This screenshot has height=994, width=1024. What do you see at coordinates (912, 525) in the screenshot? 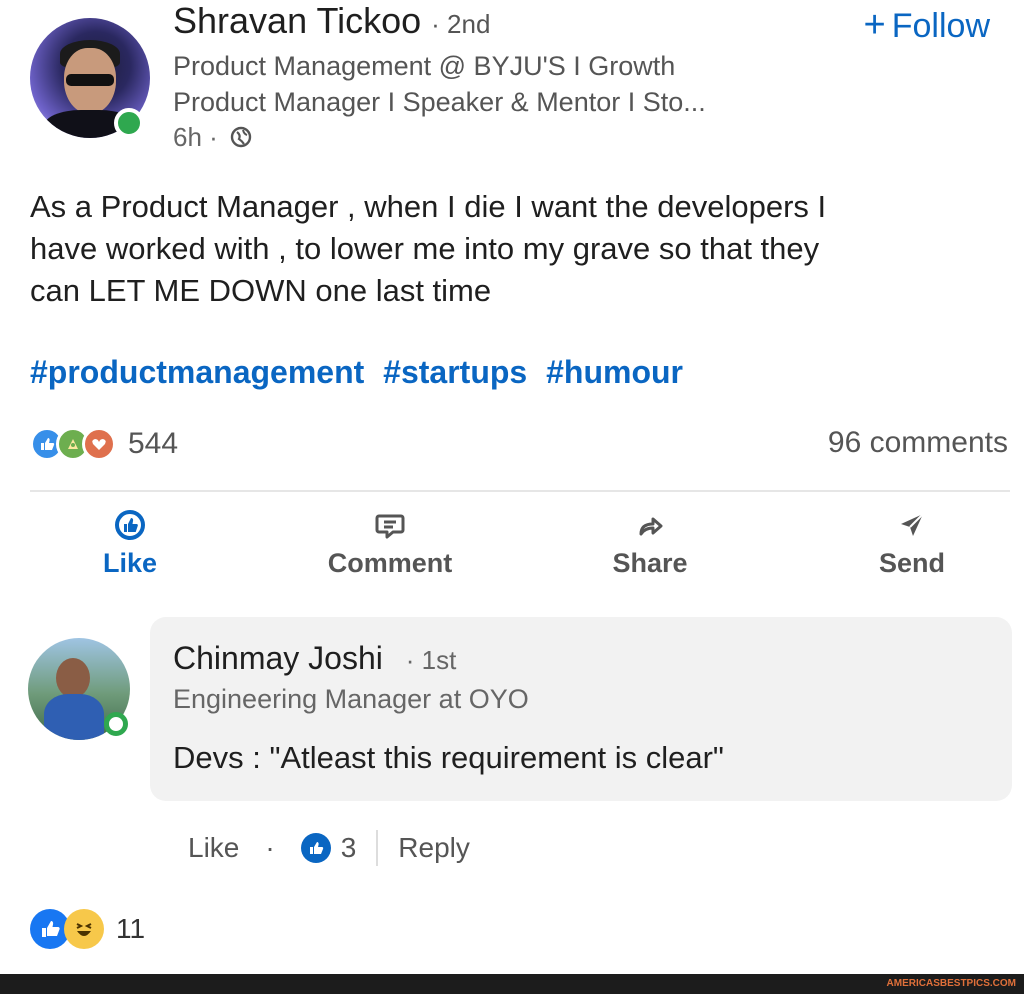
I see `send-icon` at bounding box center [912, 525].